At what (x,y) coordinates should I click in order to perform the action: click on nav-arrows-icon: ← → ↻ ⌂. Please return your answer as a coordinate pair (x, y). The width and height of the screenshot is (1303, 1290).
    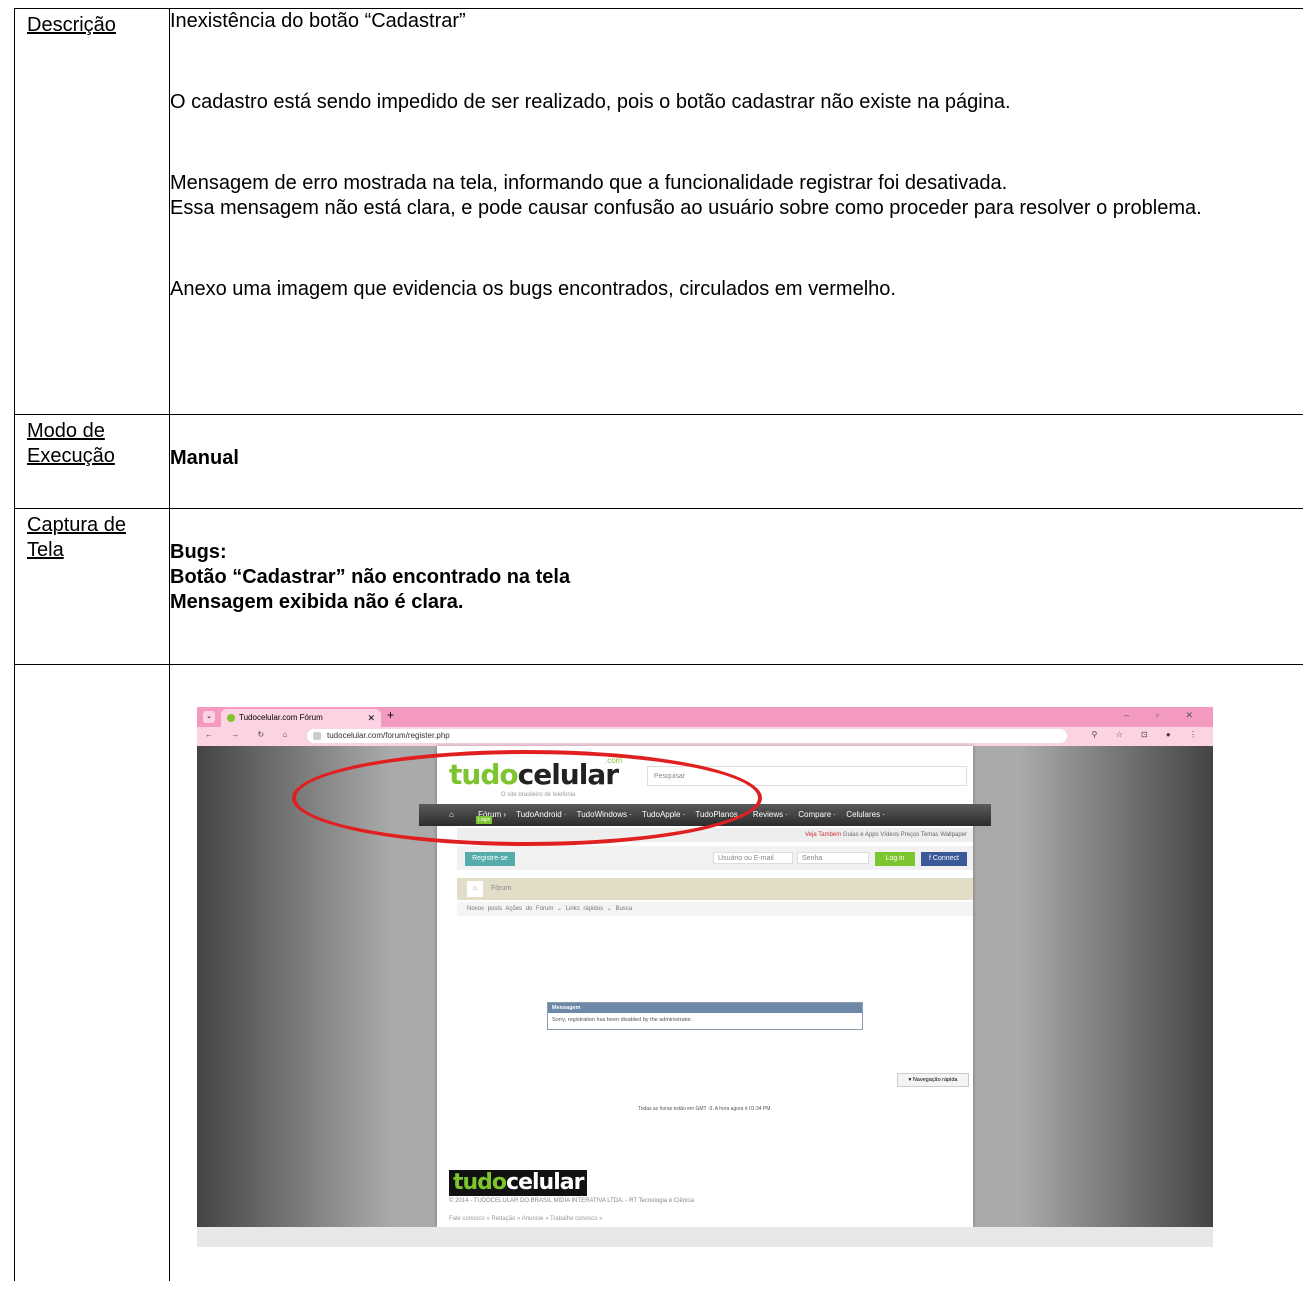
    Looking at the image, I should click on (250, 734).